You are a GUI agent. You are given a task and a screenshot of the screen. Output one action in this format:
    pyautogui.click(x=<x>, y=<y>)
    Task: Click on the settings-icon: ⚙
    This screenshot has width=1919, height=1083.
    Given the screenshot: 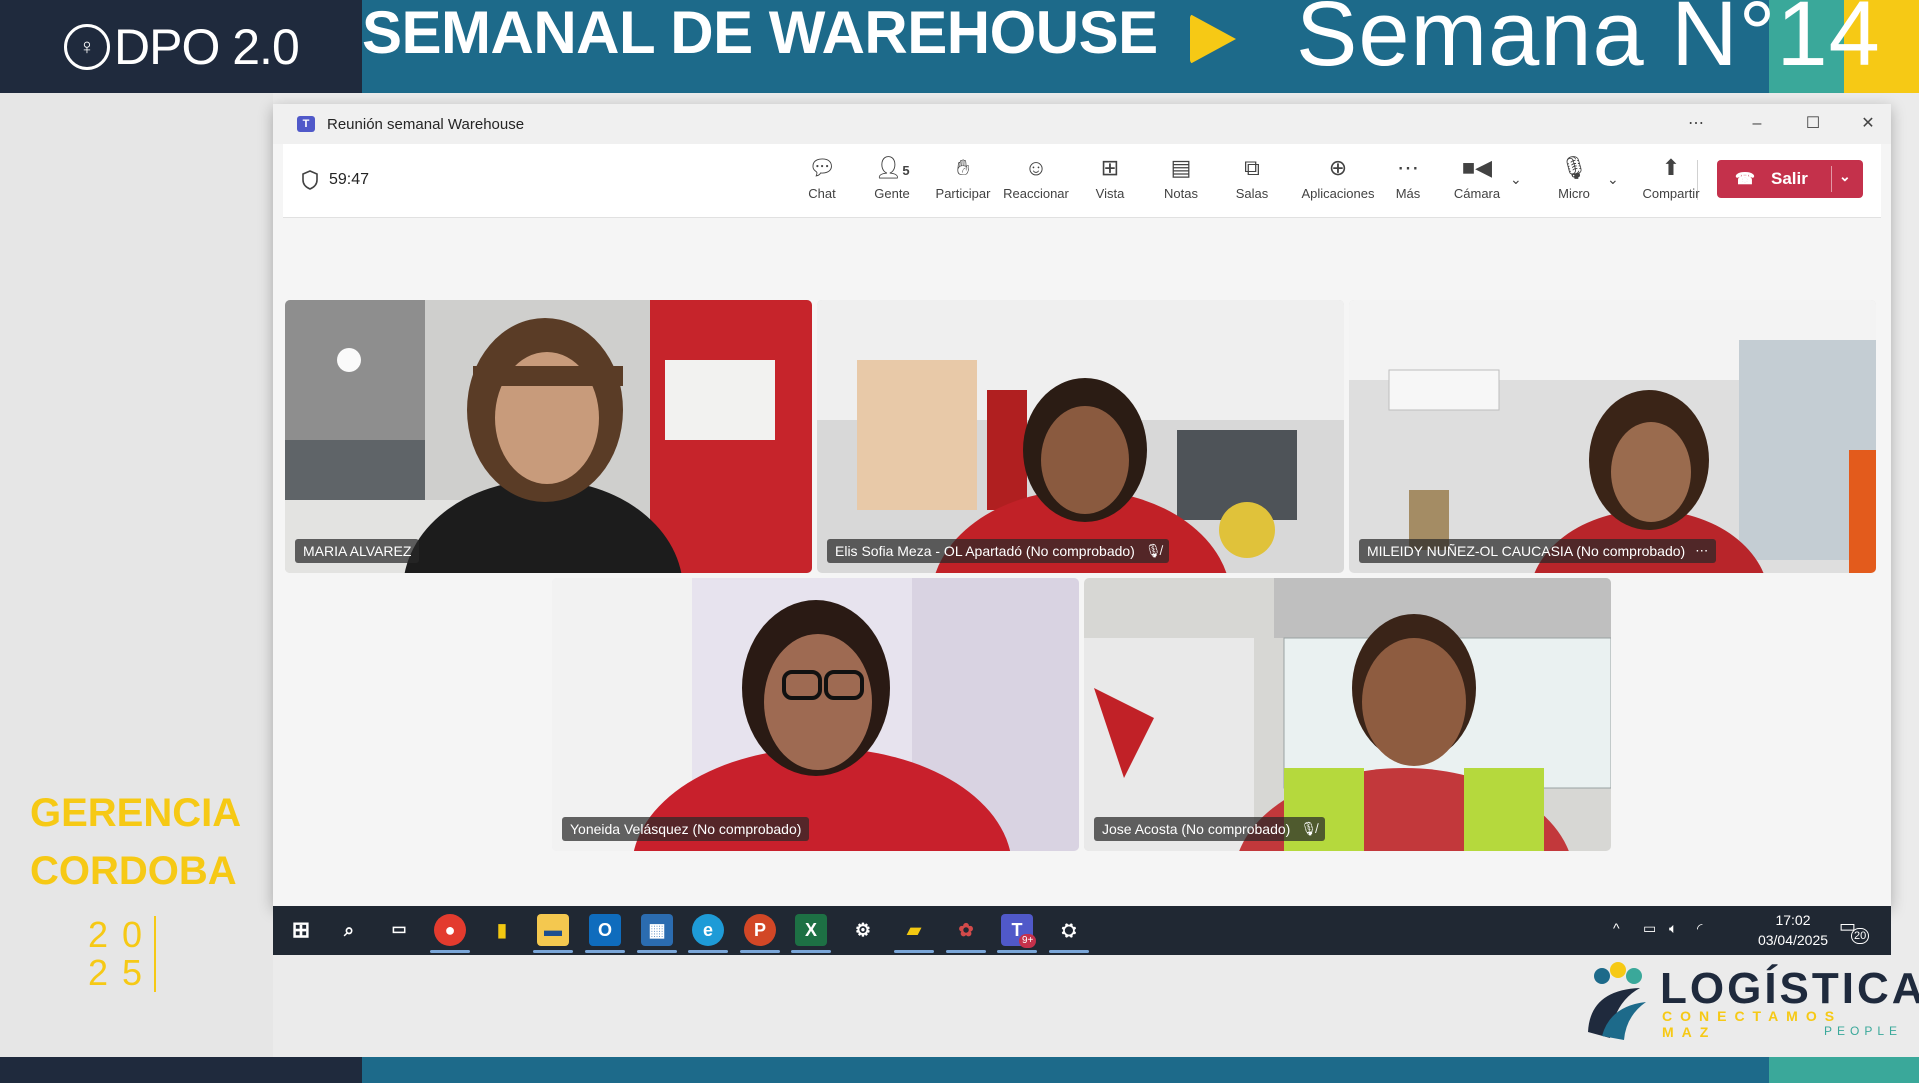 What is the action you would take?
    pyautogui.click(x=863, y=930)
    